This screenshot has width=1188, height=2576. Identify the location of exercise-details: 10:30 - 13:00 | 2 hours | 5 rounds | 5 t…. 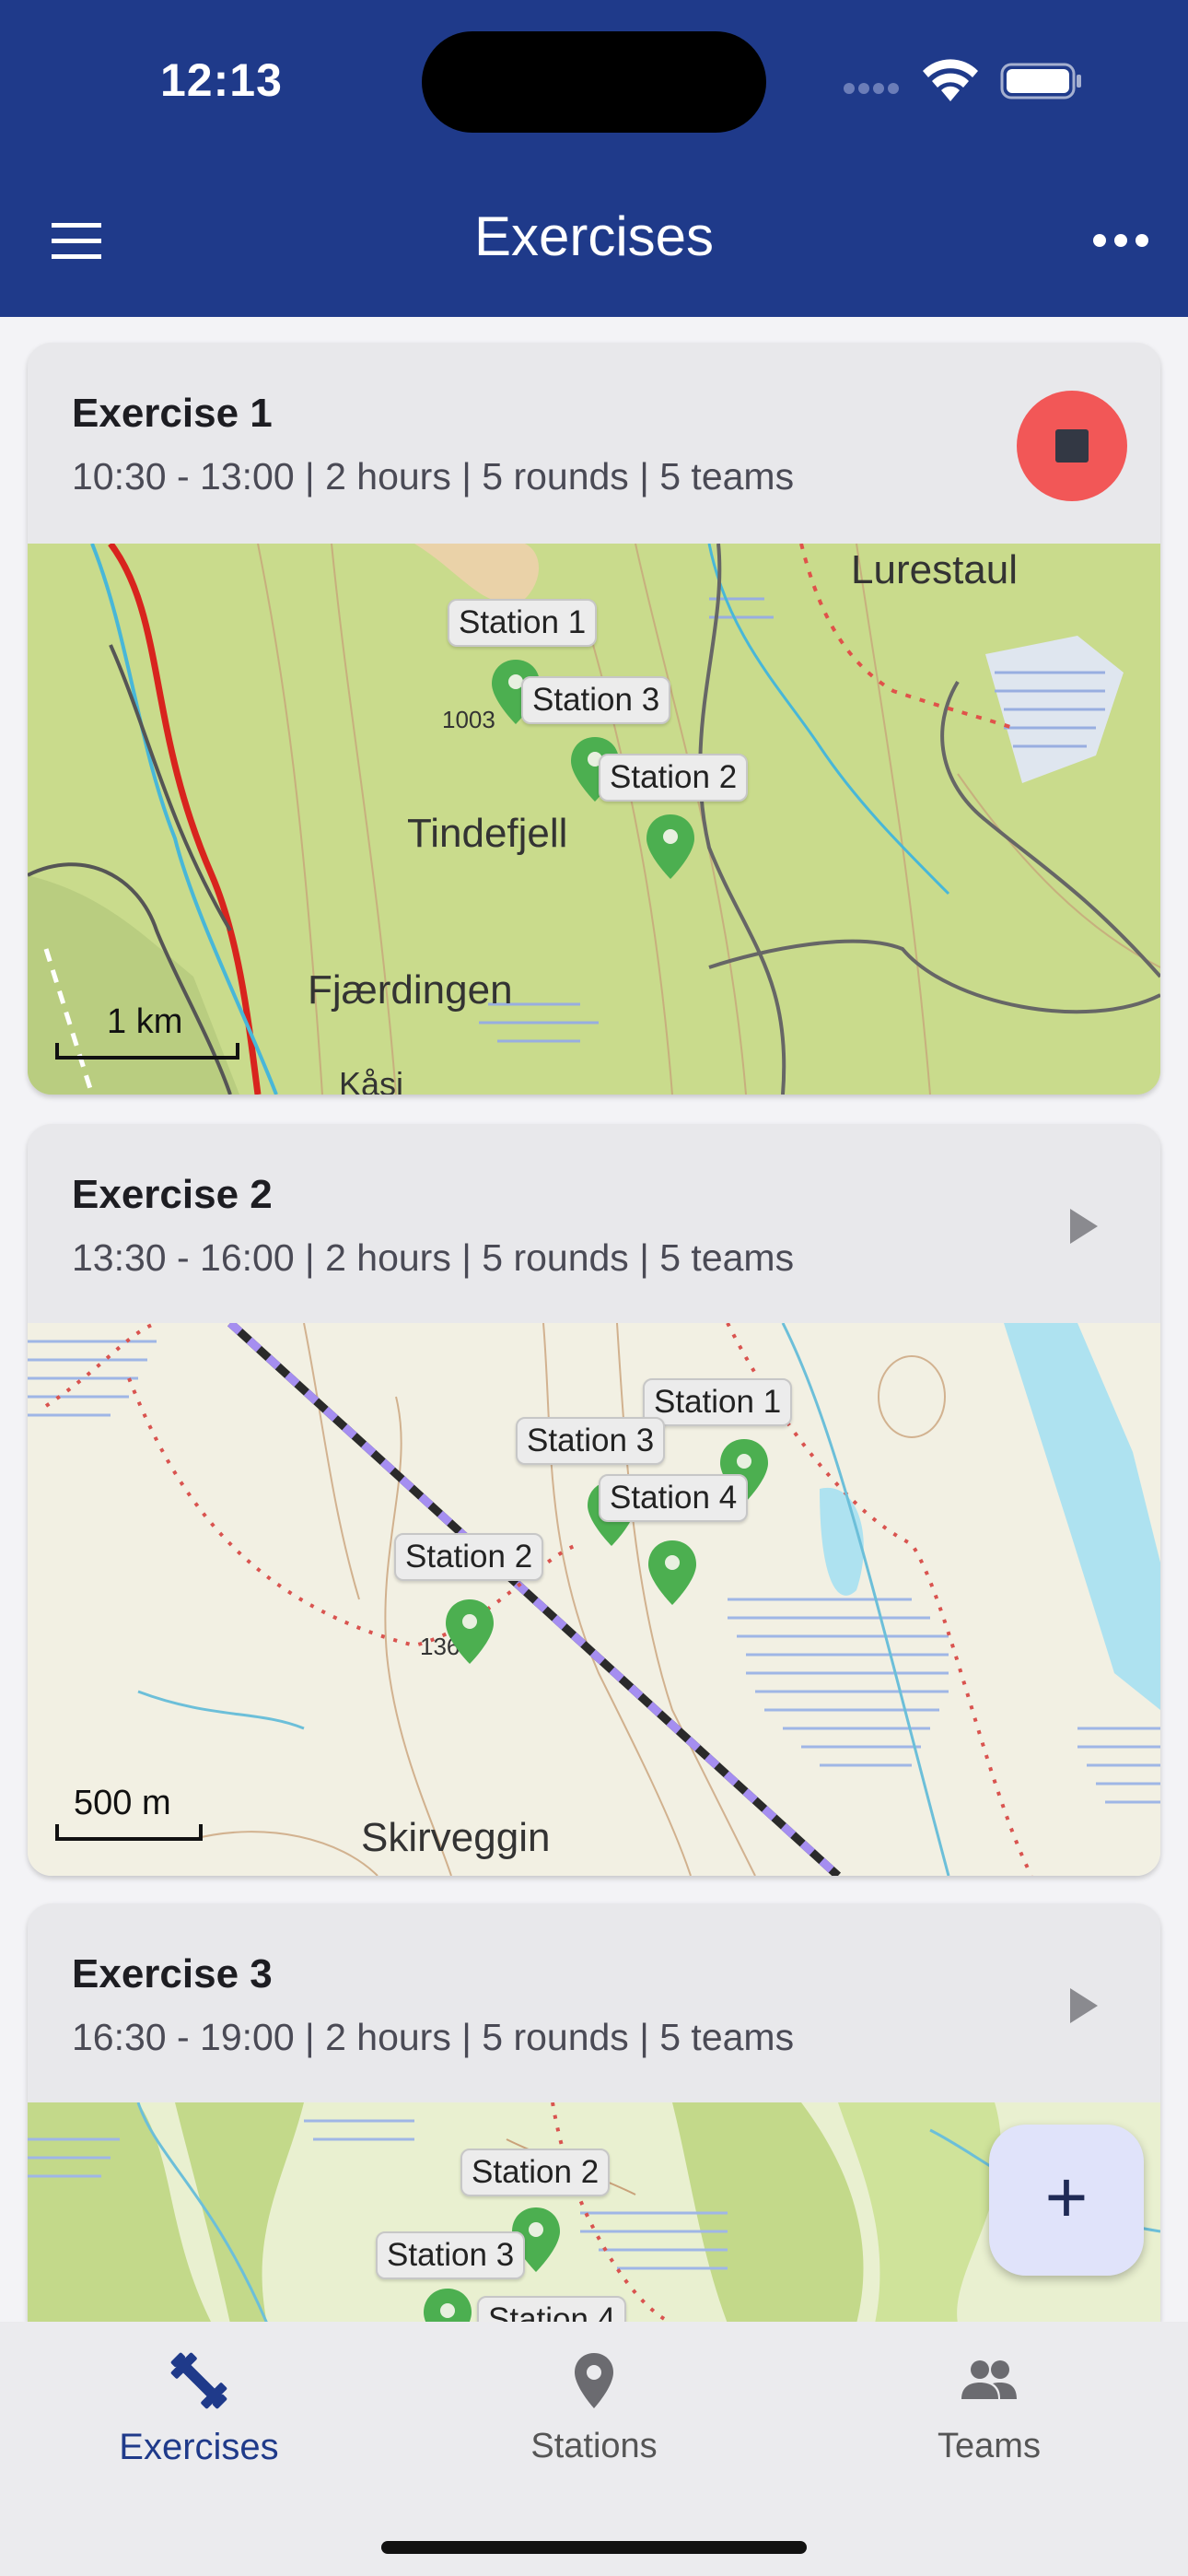
(433, 476).